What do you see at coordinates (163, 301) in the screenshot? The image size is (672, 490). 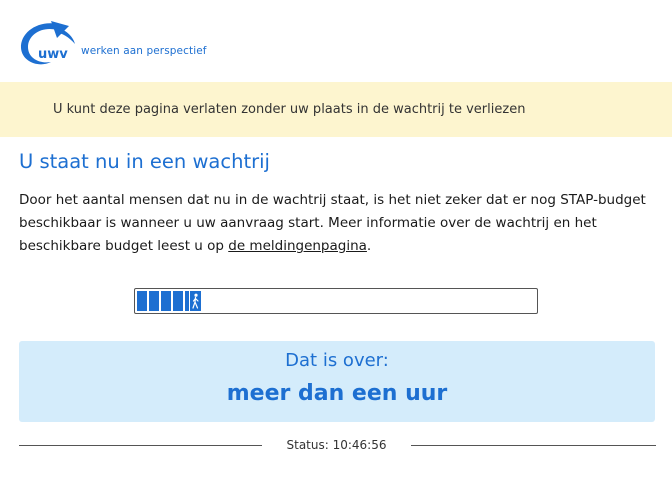 I see `progress-fill` at bounding box center [163, 301].